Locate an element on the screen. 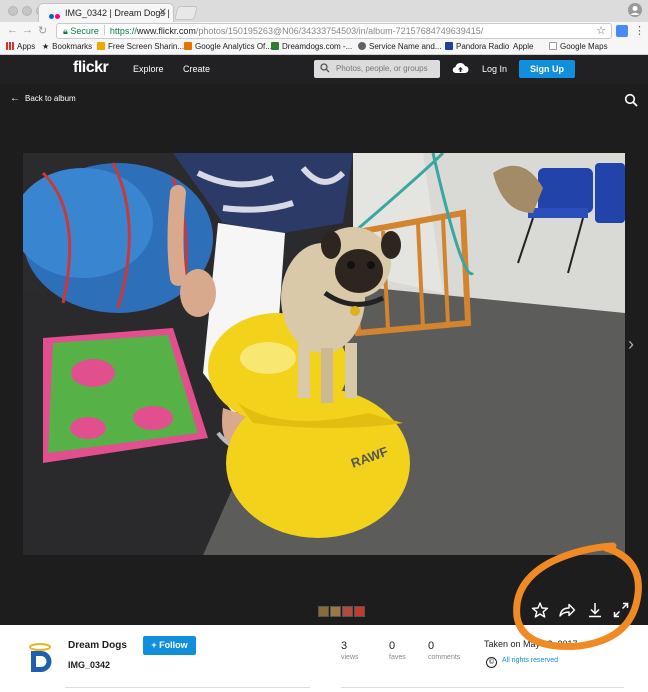  nav-explore: Explore is located at coordinates (148, 69).